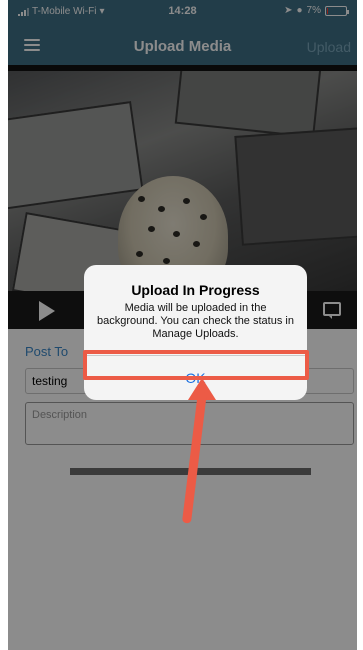 The image size is (363, 650). I want to click on alert-title: Upload In Progress, so click(195, 290).